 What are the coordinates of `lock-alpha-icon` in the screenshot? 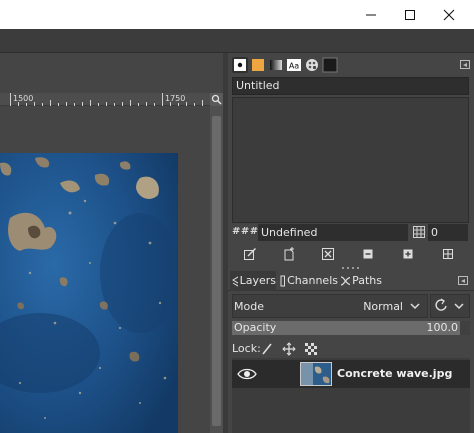 It's located at (311, 349).